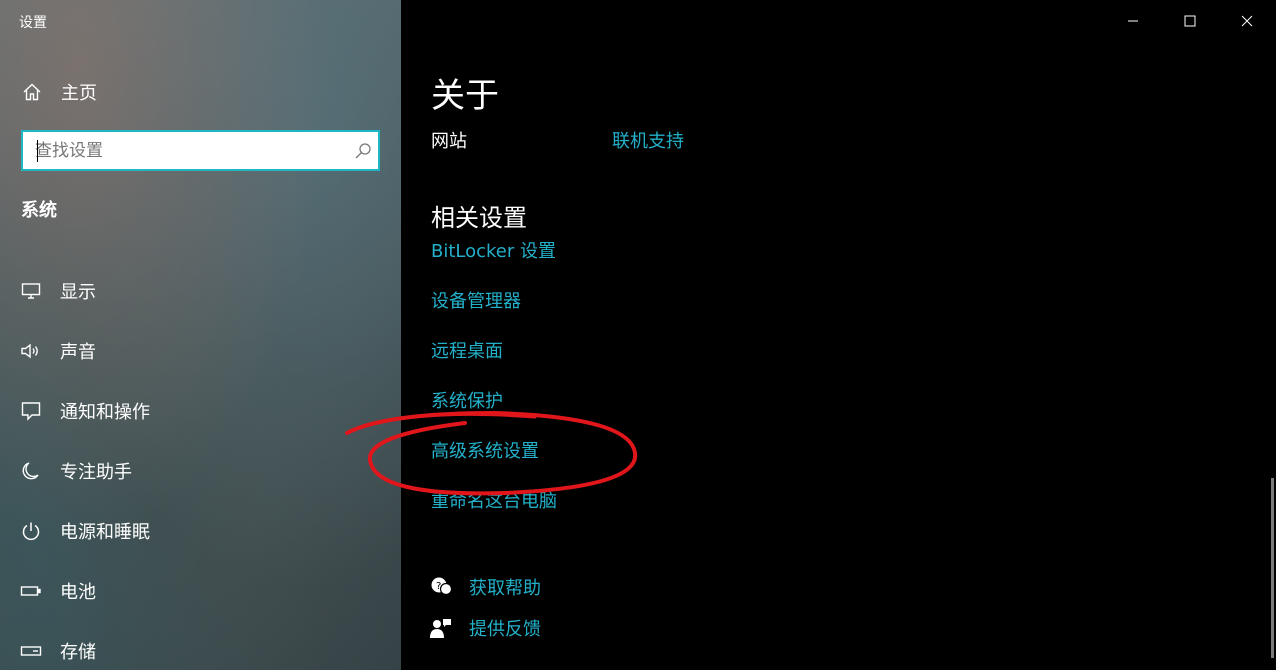 The width and height of the screenshot is (1276, 670). I want to click on page-title: 关于, so click(465, 96).